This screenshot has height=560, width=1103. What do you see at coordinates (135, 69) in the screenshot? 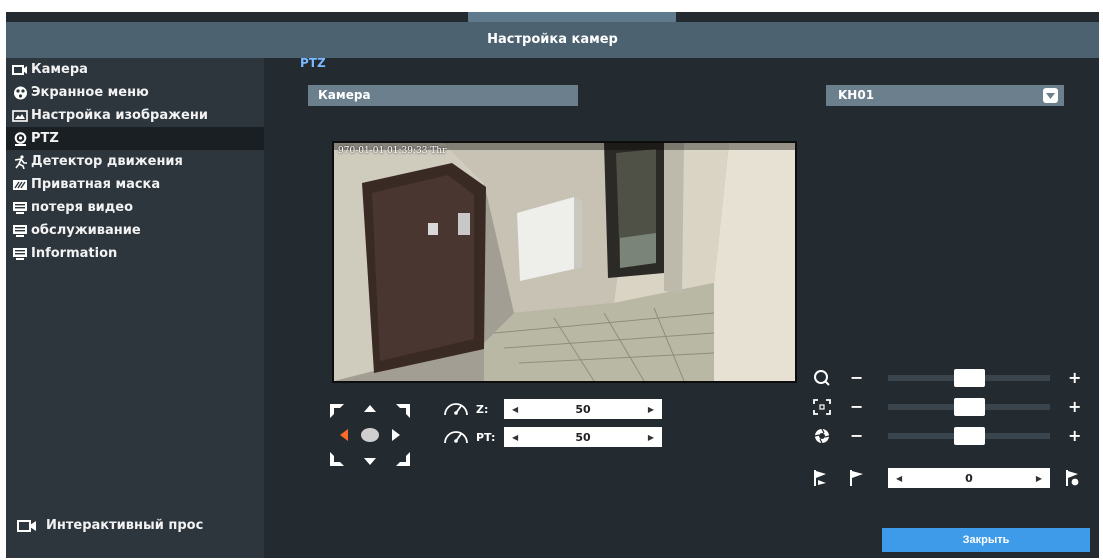
I see `sidebar-item-camera: Камера` at bounding box center [135, 69].